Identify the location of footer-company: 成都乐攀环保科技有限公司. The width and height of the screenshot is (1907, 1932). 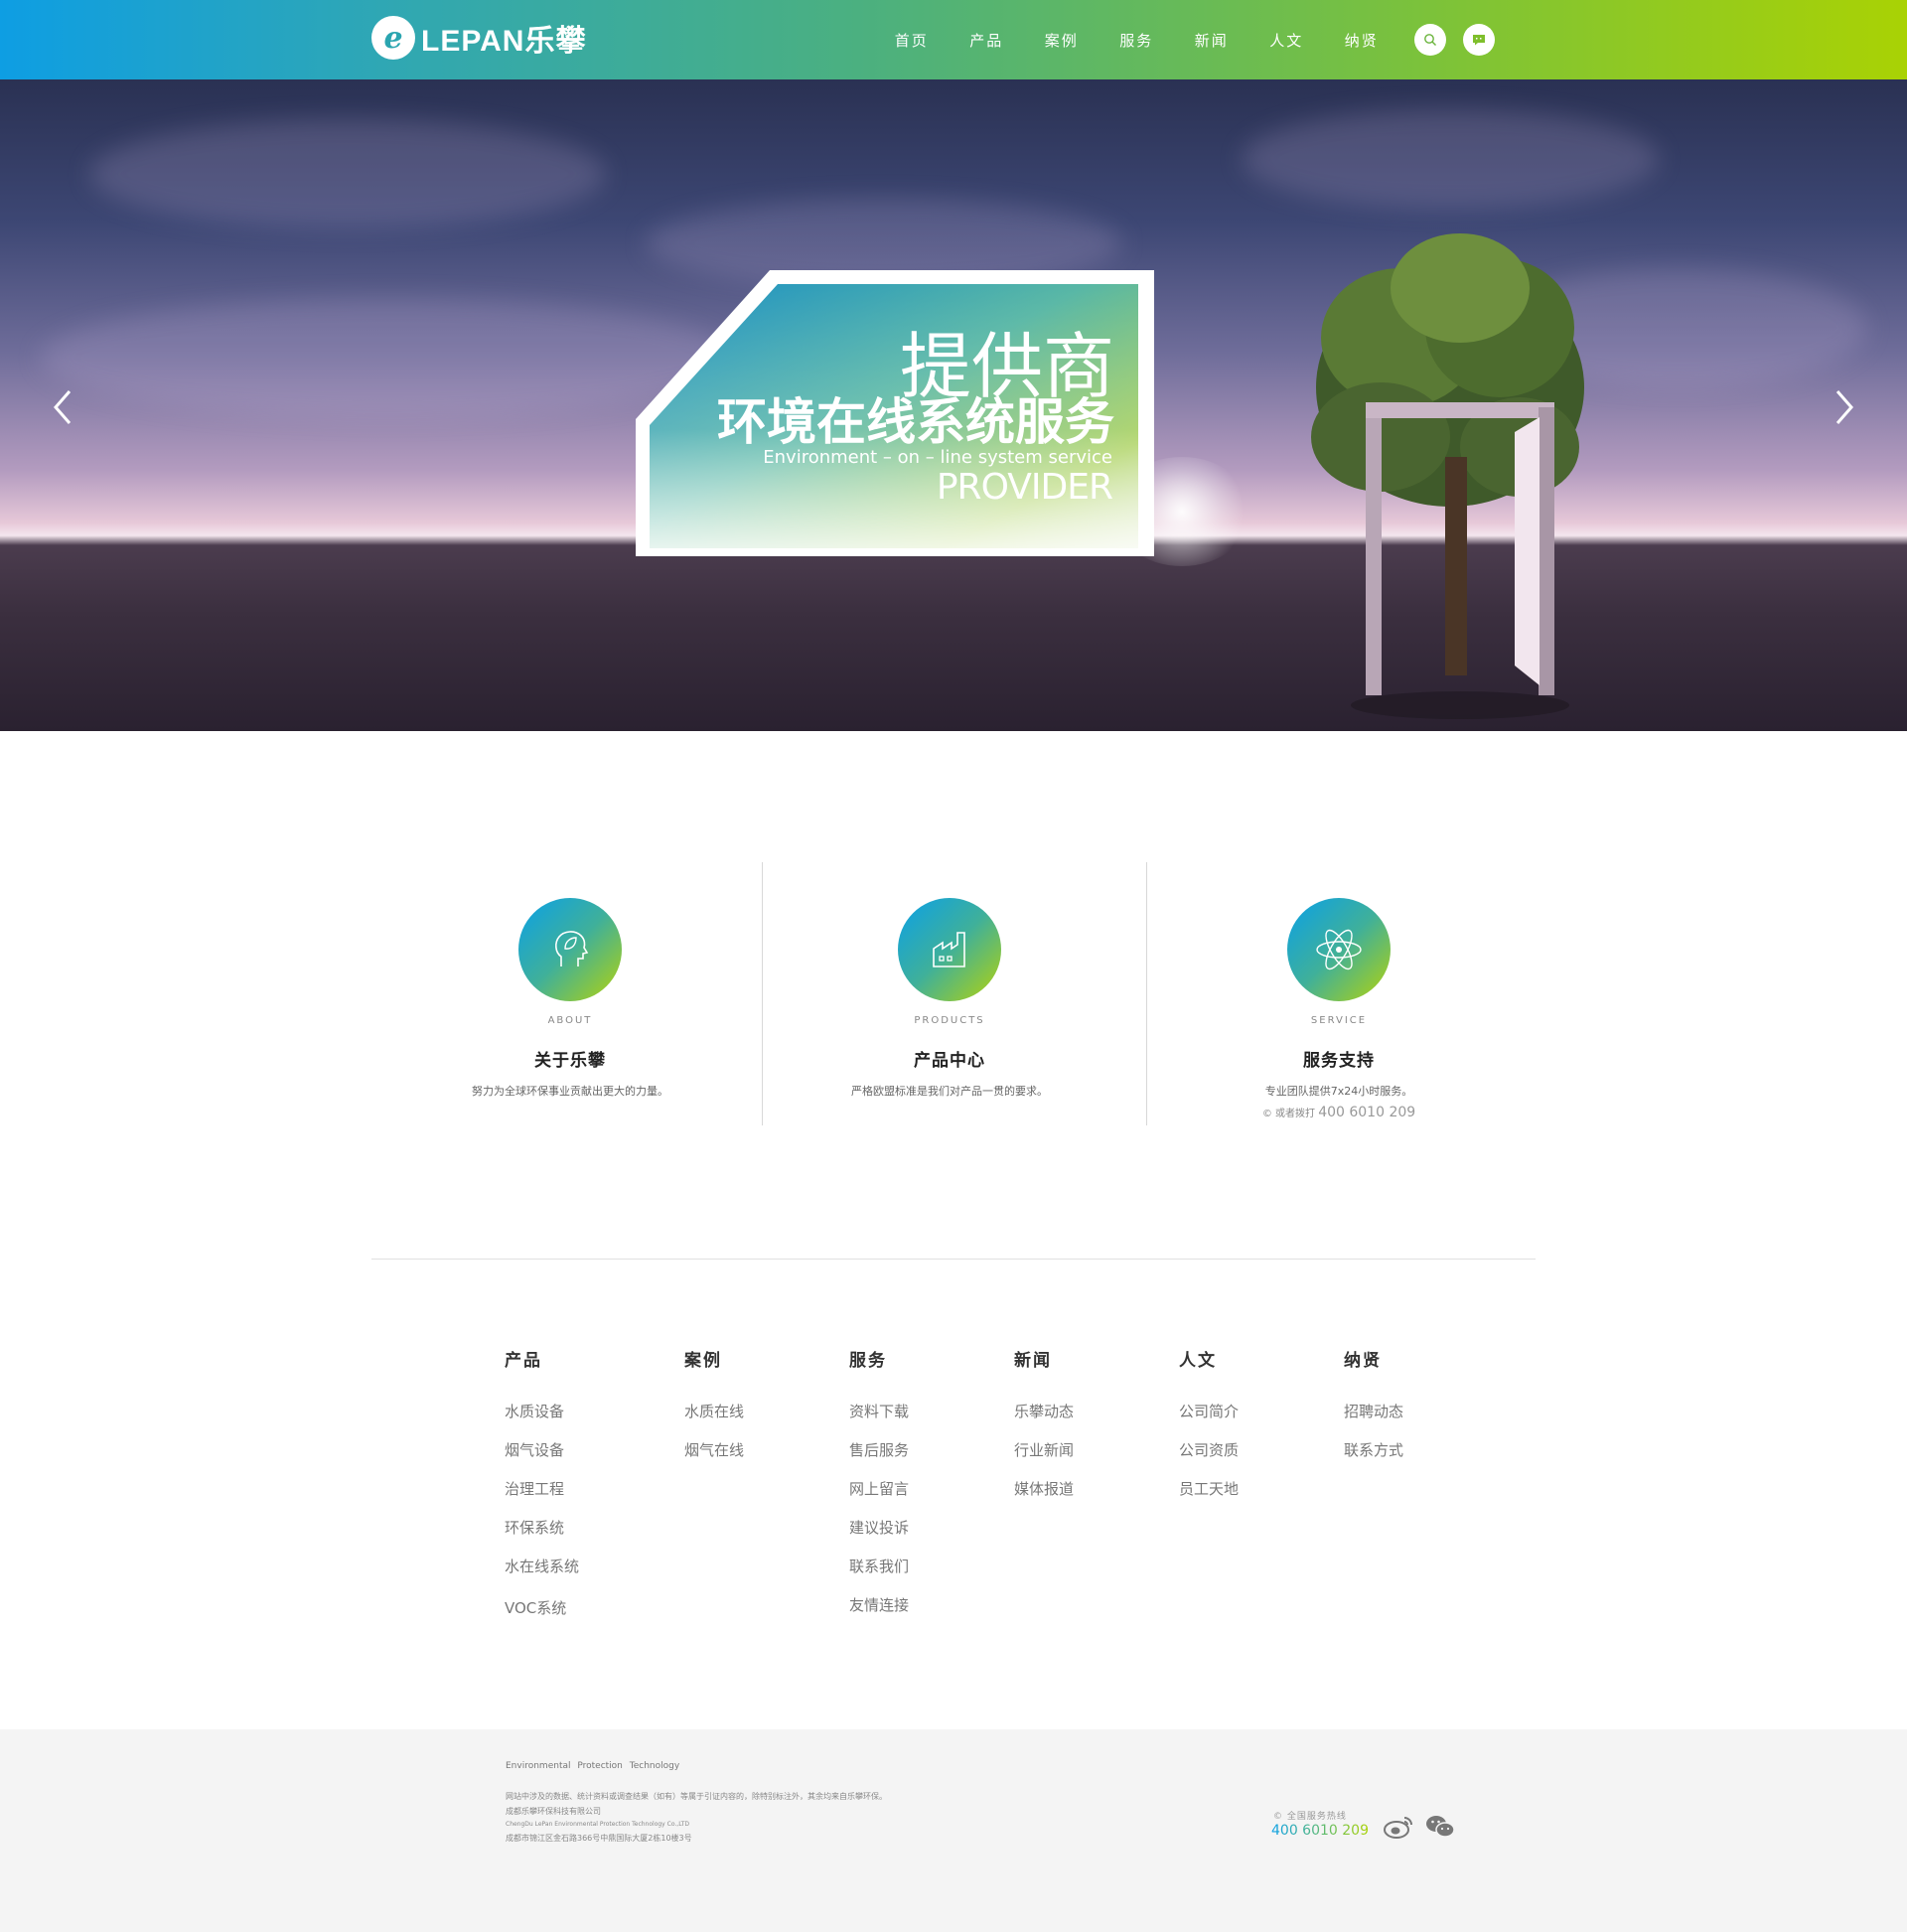
(553, 1811).